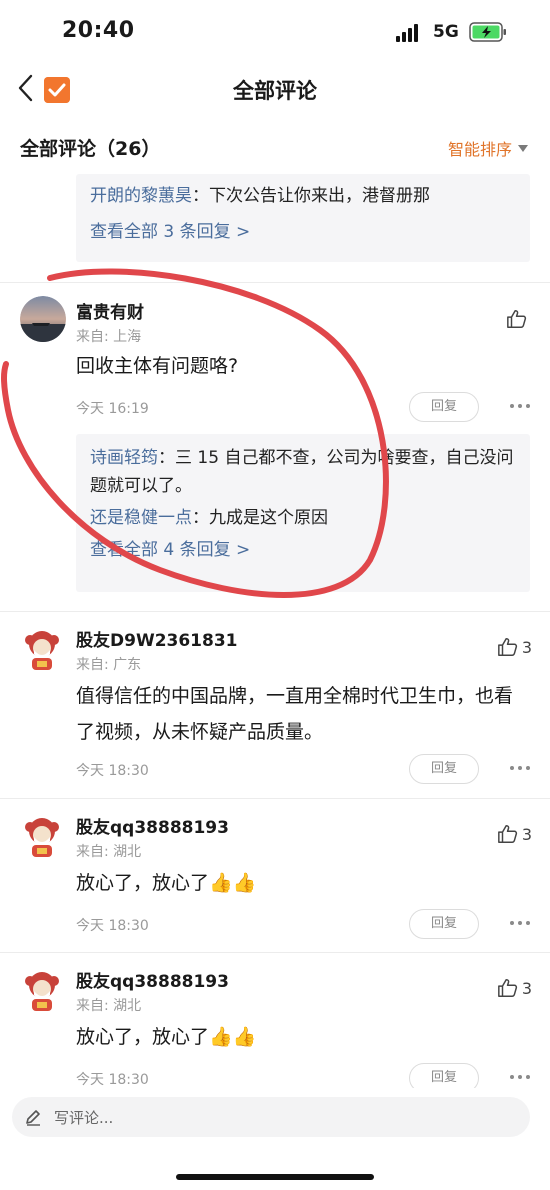 This screenshot has height=1190, width=550. What do you see at coordinates (124, 458) in the screenshot?
I see `reply-username: 诗画轻筠` at bounding box center [124, 458].